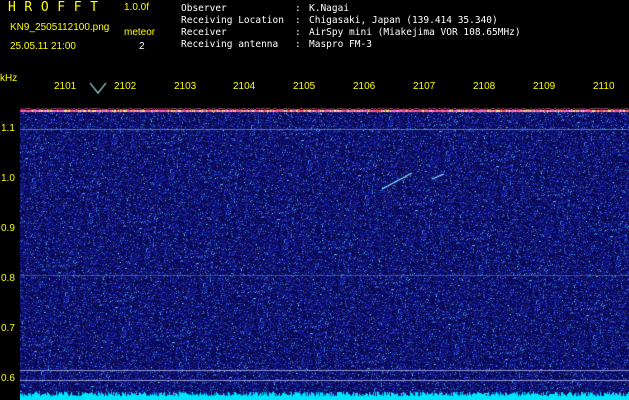 This screenshot has height=400, width=629. What do you see at coordinates (65, 86) in the screenshot?
I see `x-tick-label: 2101` at bounding box center [65, 86].